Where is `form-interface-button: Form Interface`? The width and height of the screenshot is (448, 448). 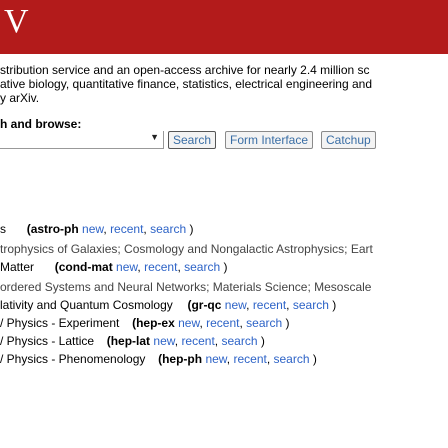
form-interface-button: Form Interface is located at coordinates (269, 140).